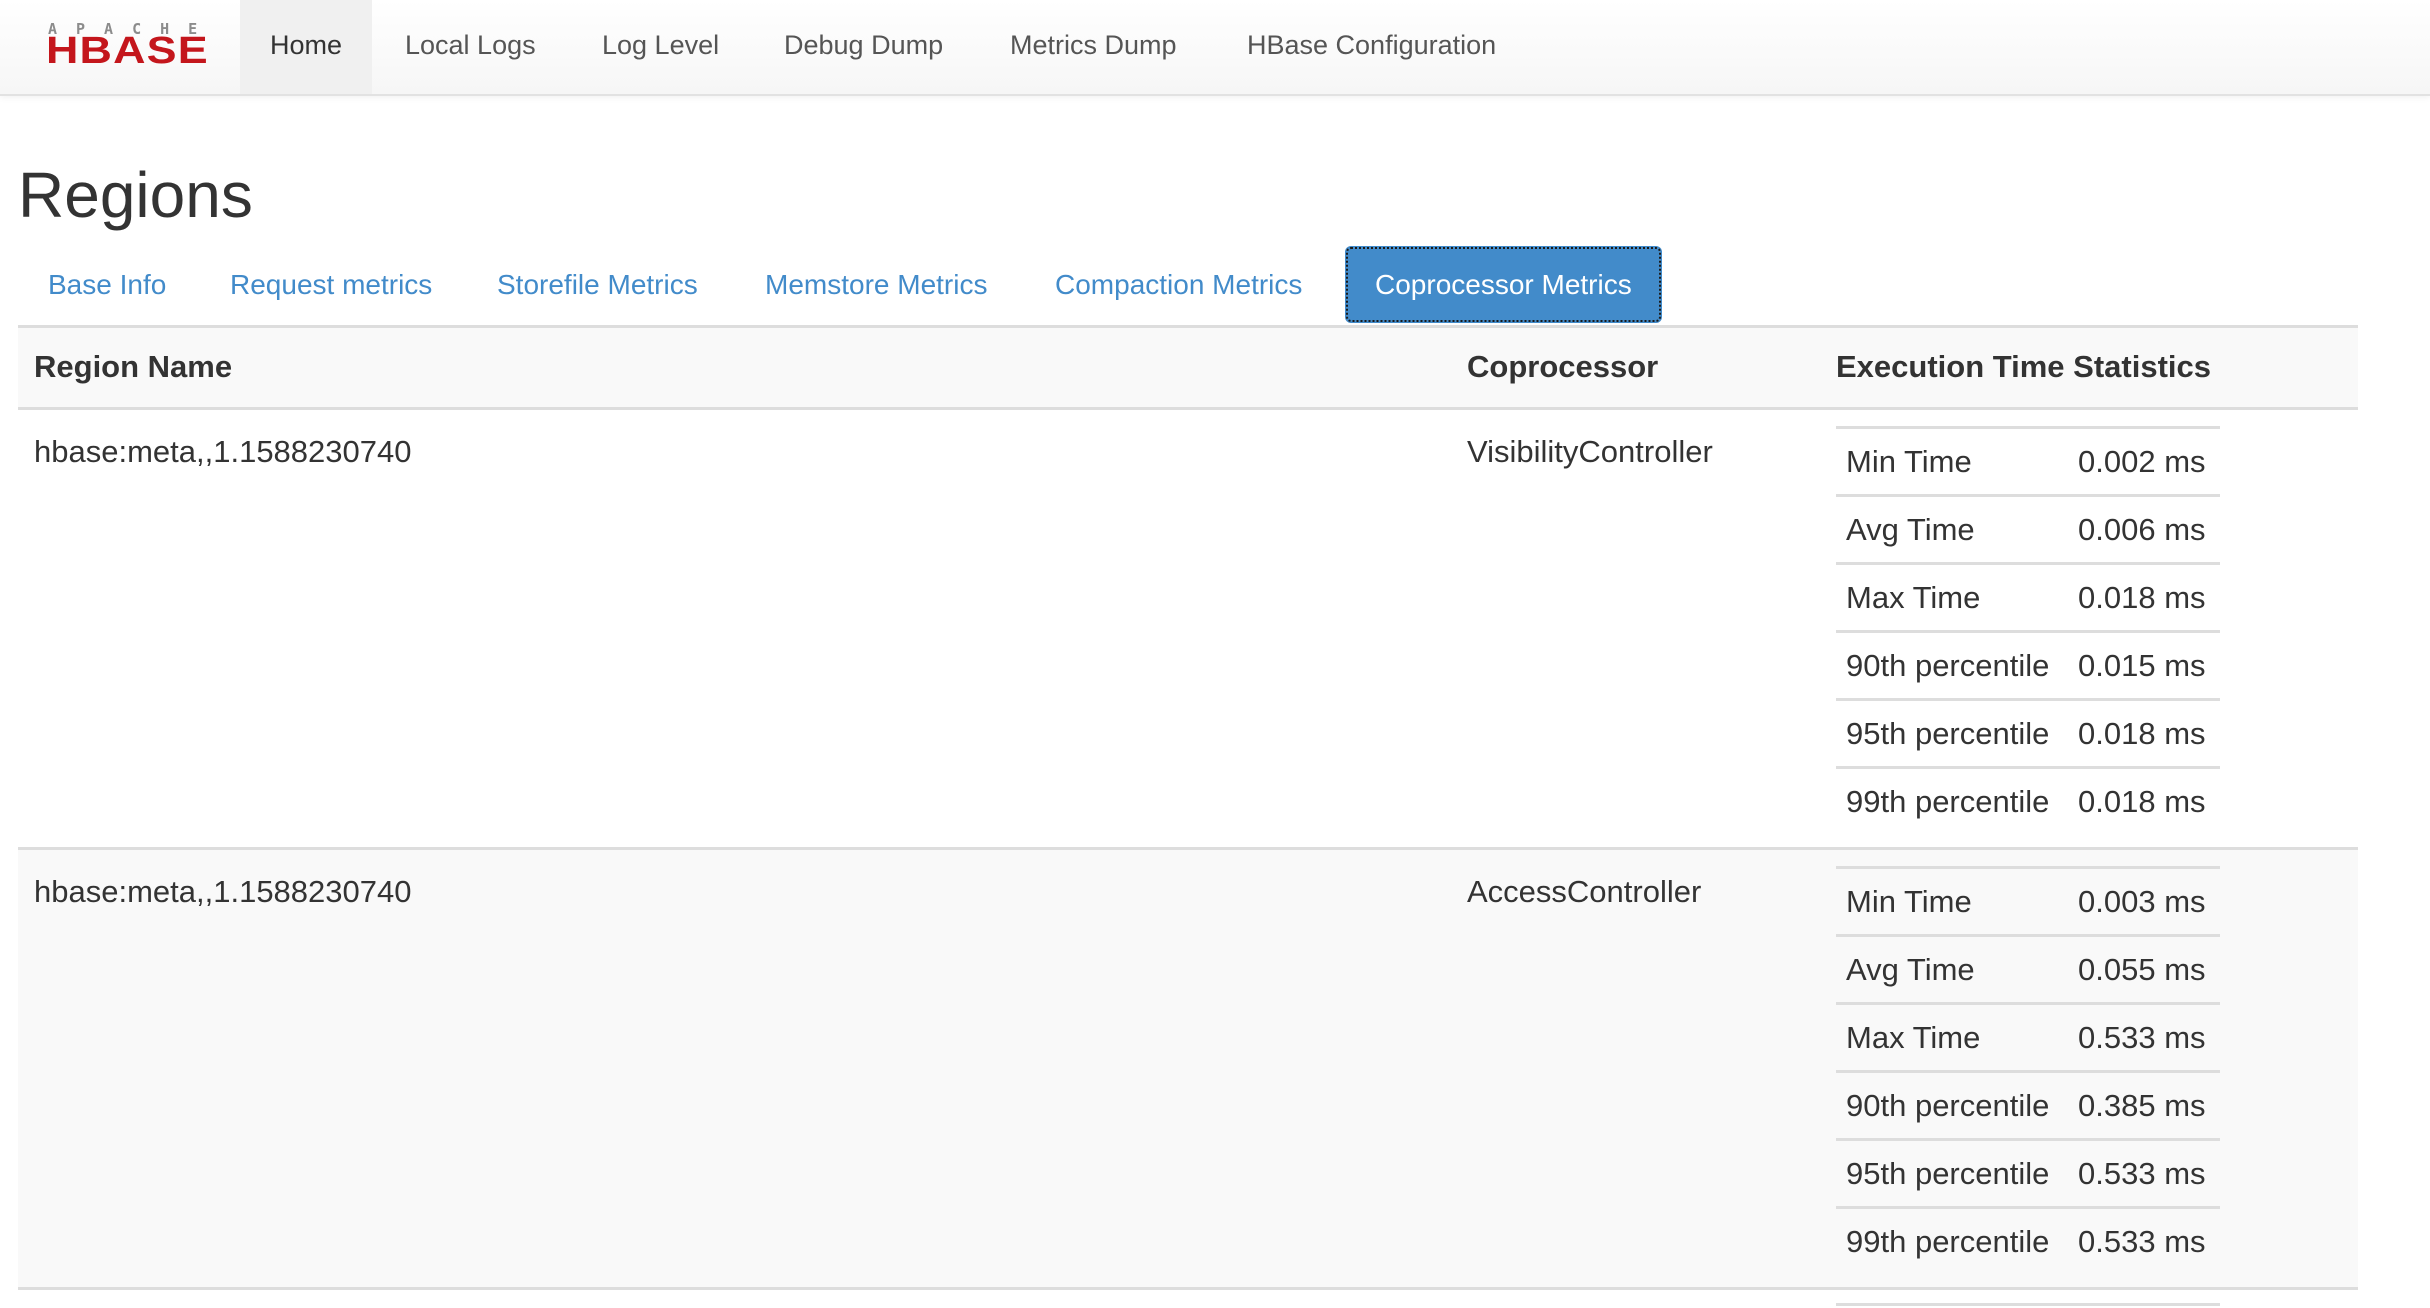 The height and width of the screenshot is (1308, 2430). I want to click on stat-row-90th-percentile: 90th percentile 0.015 ms, so click(2028, 667).